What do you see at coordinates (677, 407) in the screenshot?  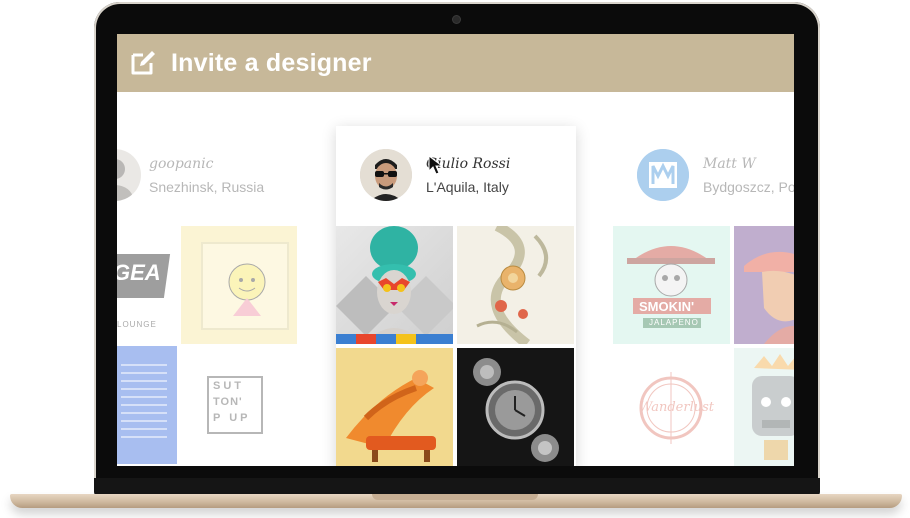 I see `wanderlust-text: Wanderlust` at bounding box center [677, 407].